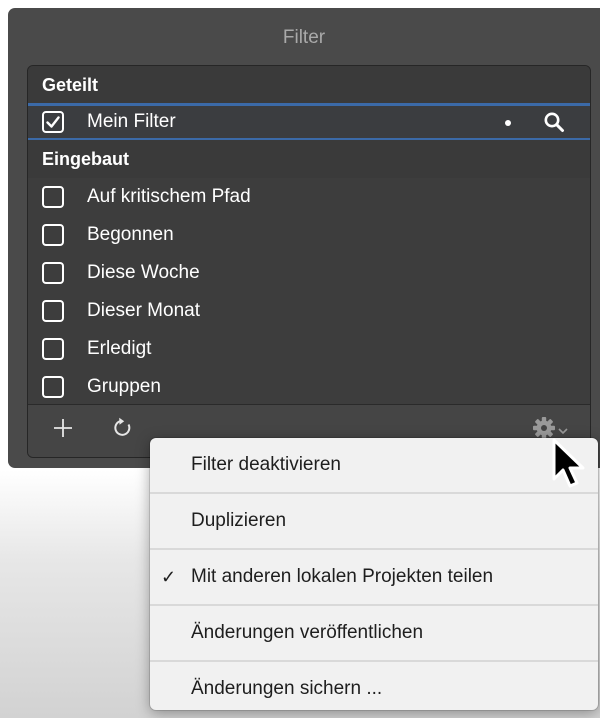  Describe the element at coordinates (568, 463) in the screenshot. I see `mouse-pointer-icon` at that location.